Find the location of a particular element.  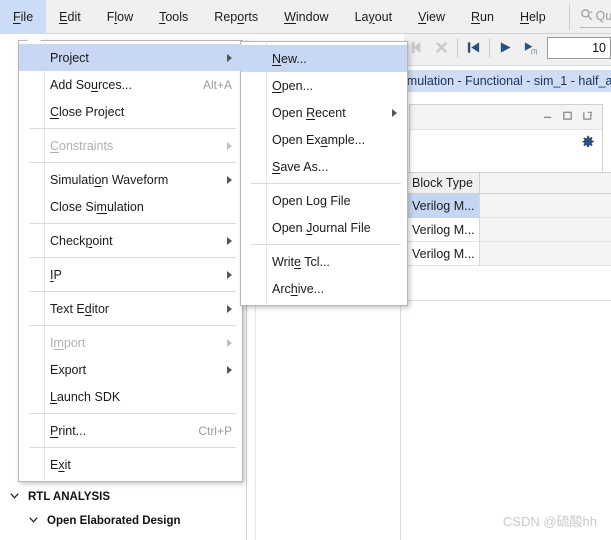

menu-item-label: Checkpoint is located at coordinates (81, 240).